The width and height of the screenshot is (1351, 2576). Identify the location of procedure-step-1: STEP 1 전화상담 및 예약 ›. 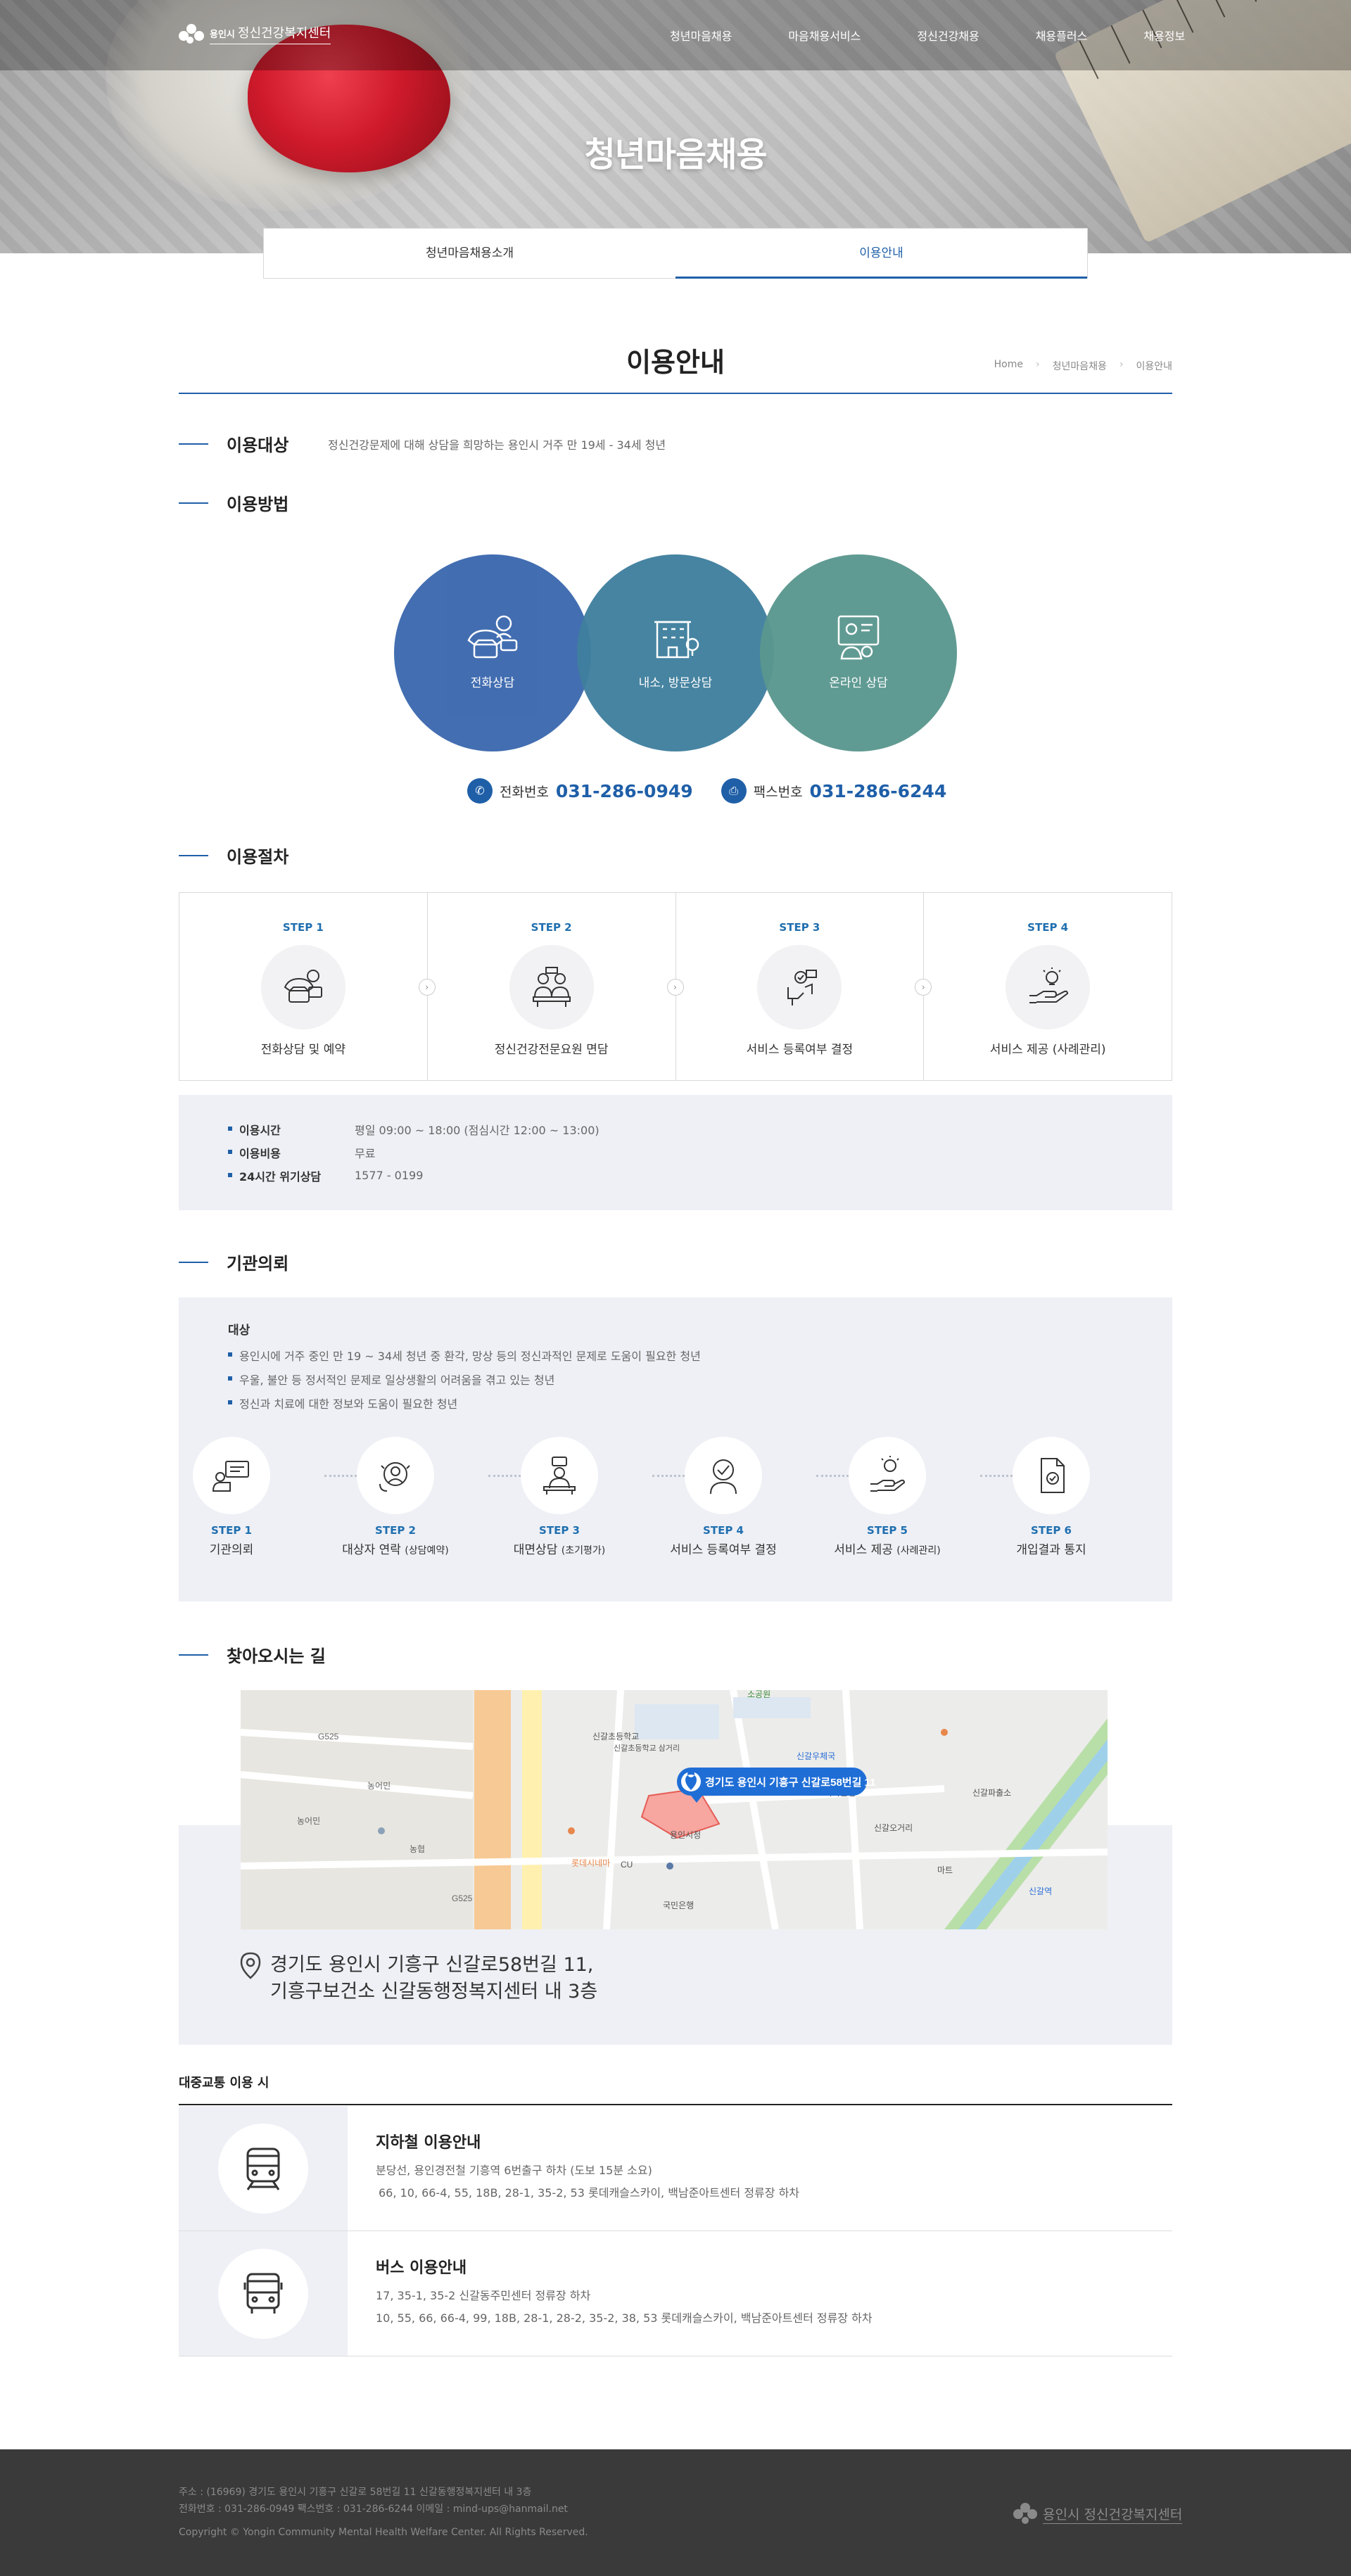
(307, 986).